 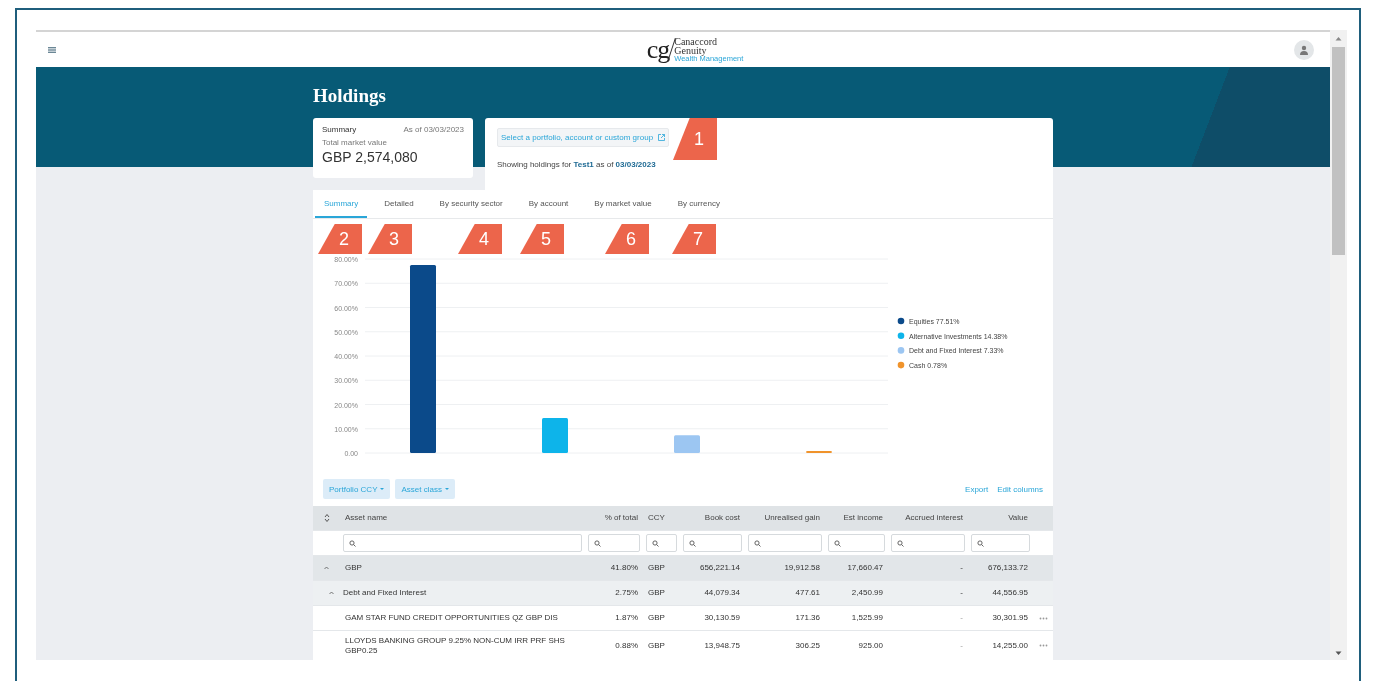 What do you see at coordinates (626, 592) in the screenshot?
I see `table-cell: 2.75%` at bounding box center [626, 592].